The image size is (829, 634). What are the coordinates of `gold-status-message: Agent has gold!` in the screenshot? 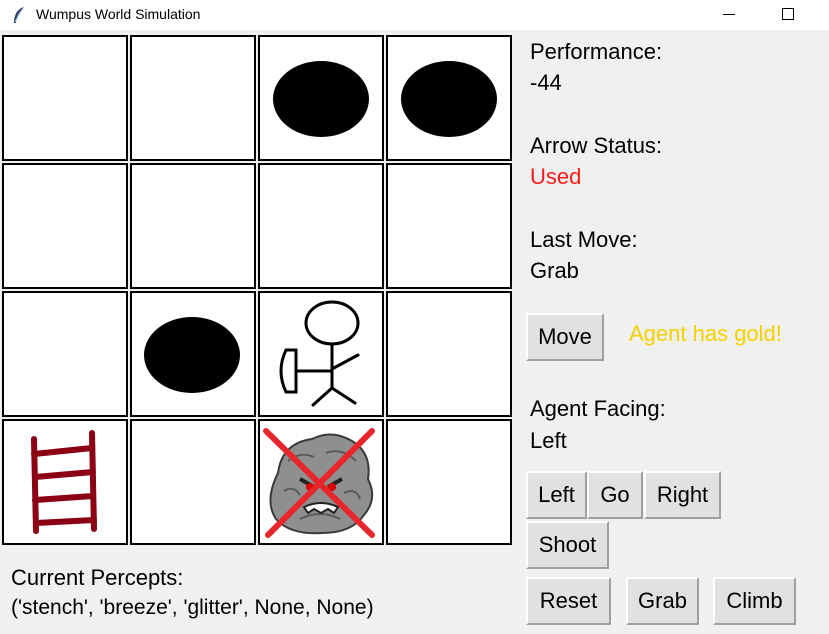 It's located at (705, 333).